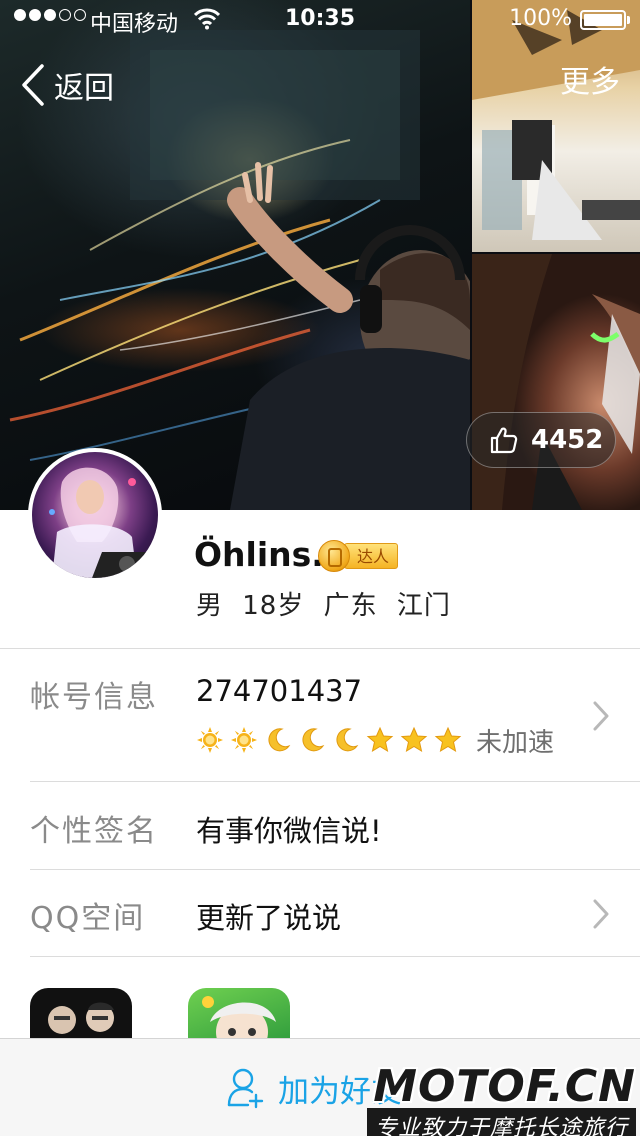  I want to click on watermark: MOTOF.CN 专业致力于摩托长途旅行, so click(501, 1098).